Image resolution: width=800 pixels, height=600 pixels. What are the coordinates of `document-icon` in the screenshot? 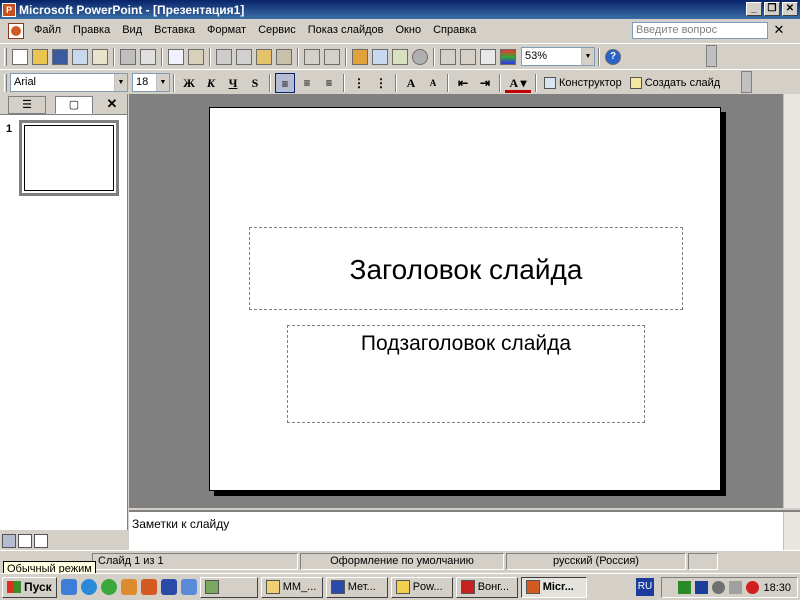 It's located at (16, 30).